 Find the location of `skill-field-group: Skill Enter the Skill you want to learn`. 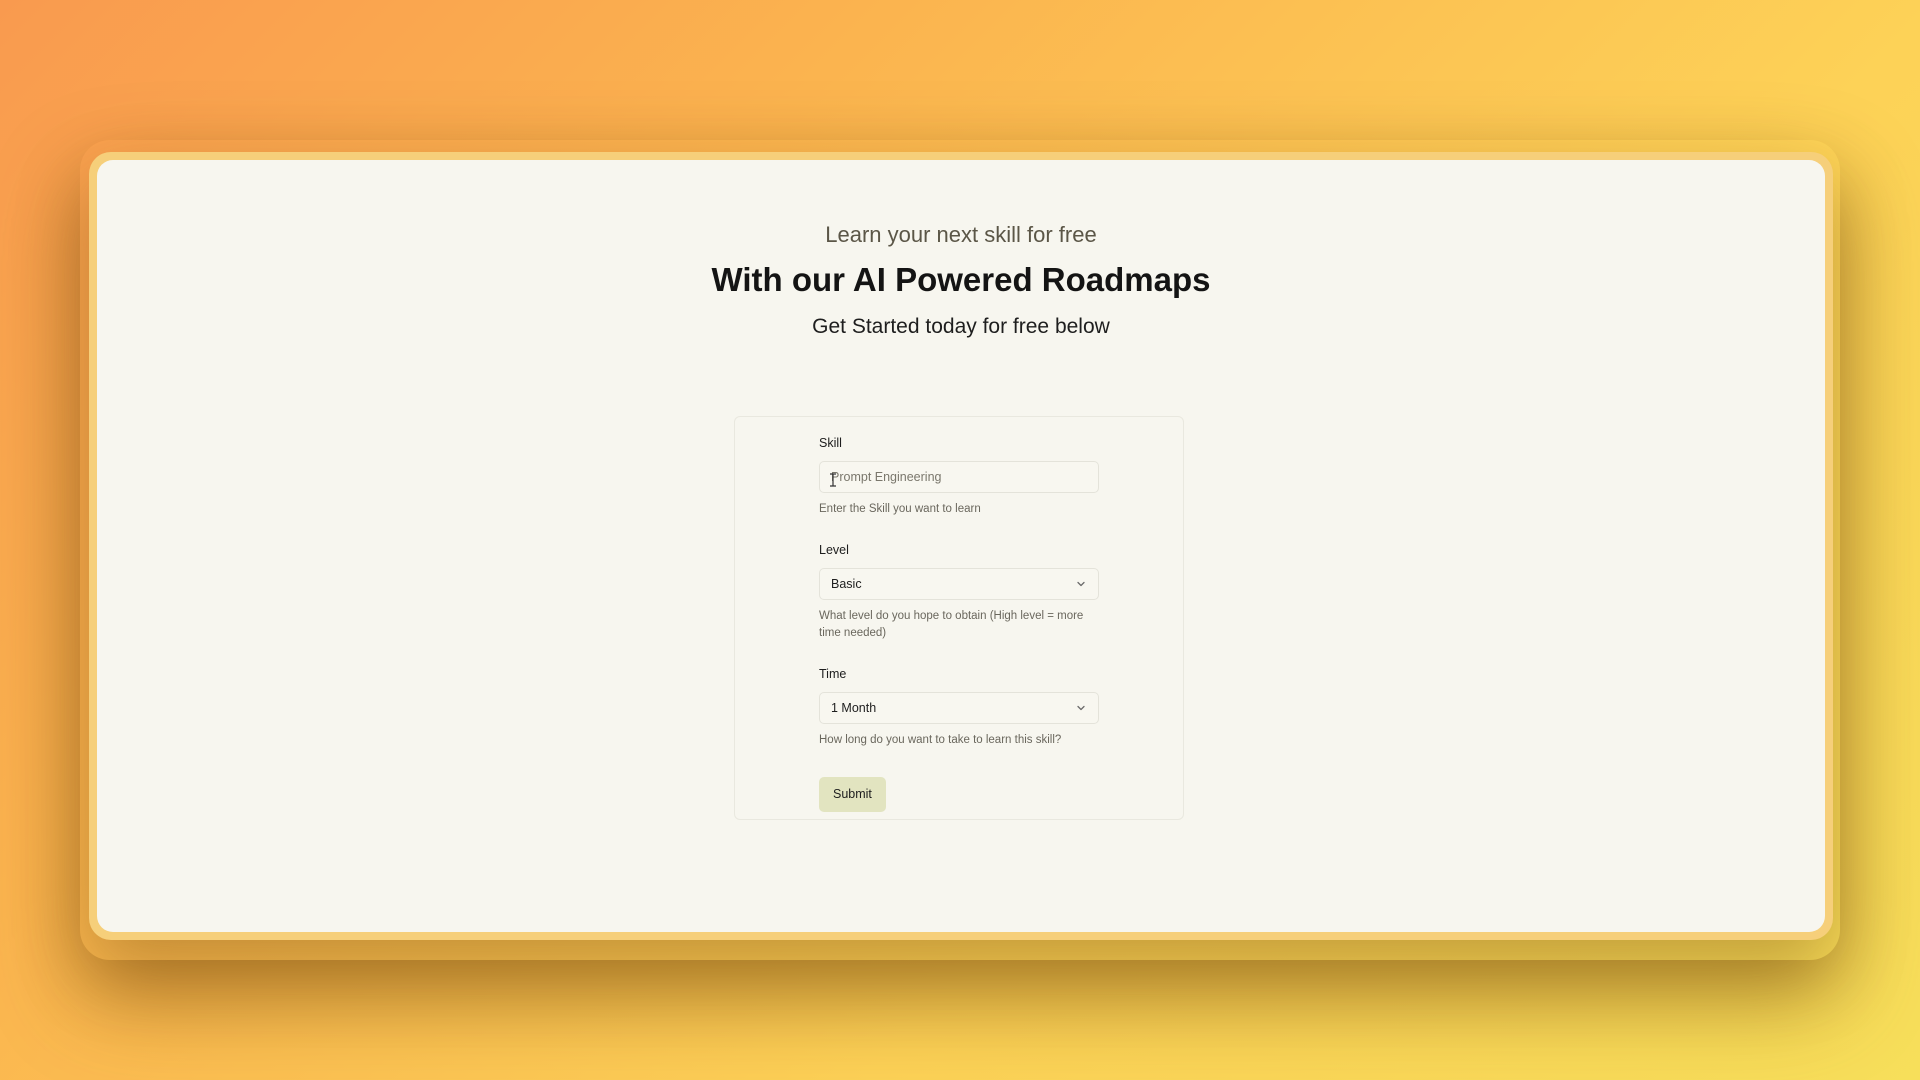

skill-field-group: Skill Enter the Skill you want to learn is located at coordinates (959, 476).